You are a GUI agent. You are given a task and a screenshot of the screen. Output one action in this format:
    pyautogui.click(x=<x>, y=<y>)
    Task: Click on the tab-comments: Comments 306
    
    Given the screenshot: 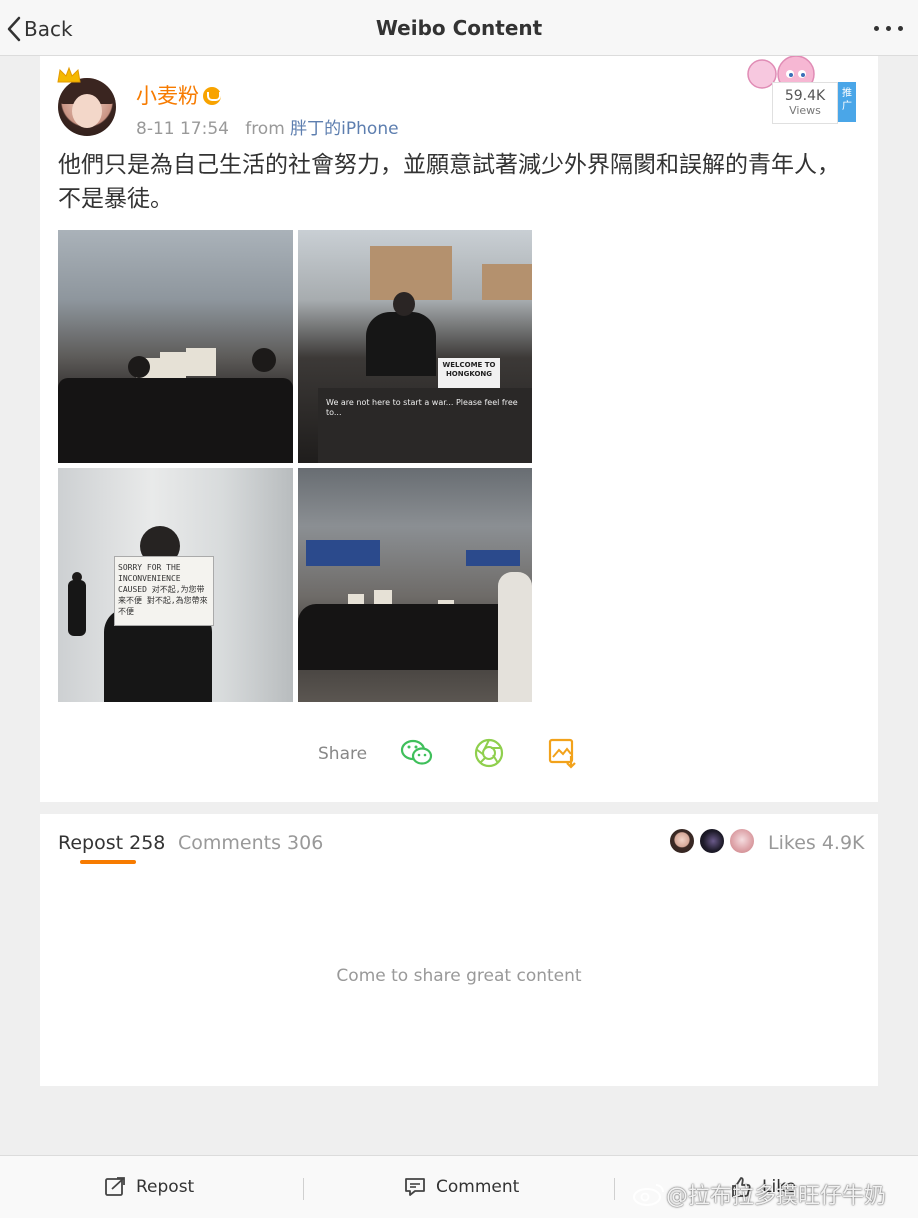 What is the action you would take?
    pyautogui.click(x=250, y=843)
    